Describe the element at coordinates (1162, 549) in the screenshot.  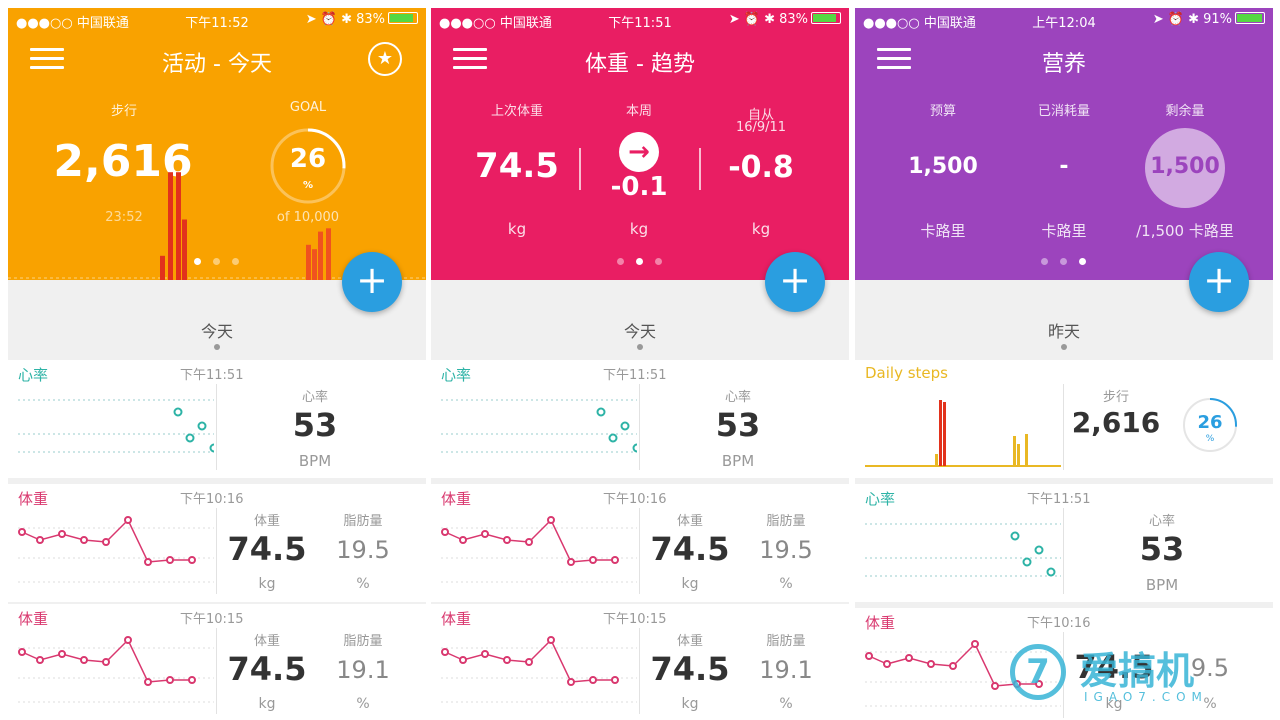
I see `heart-rate-value: 53` at that location.